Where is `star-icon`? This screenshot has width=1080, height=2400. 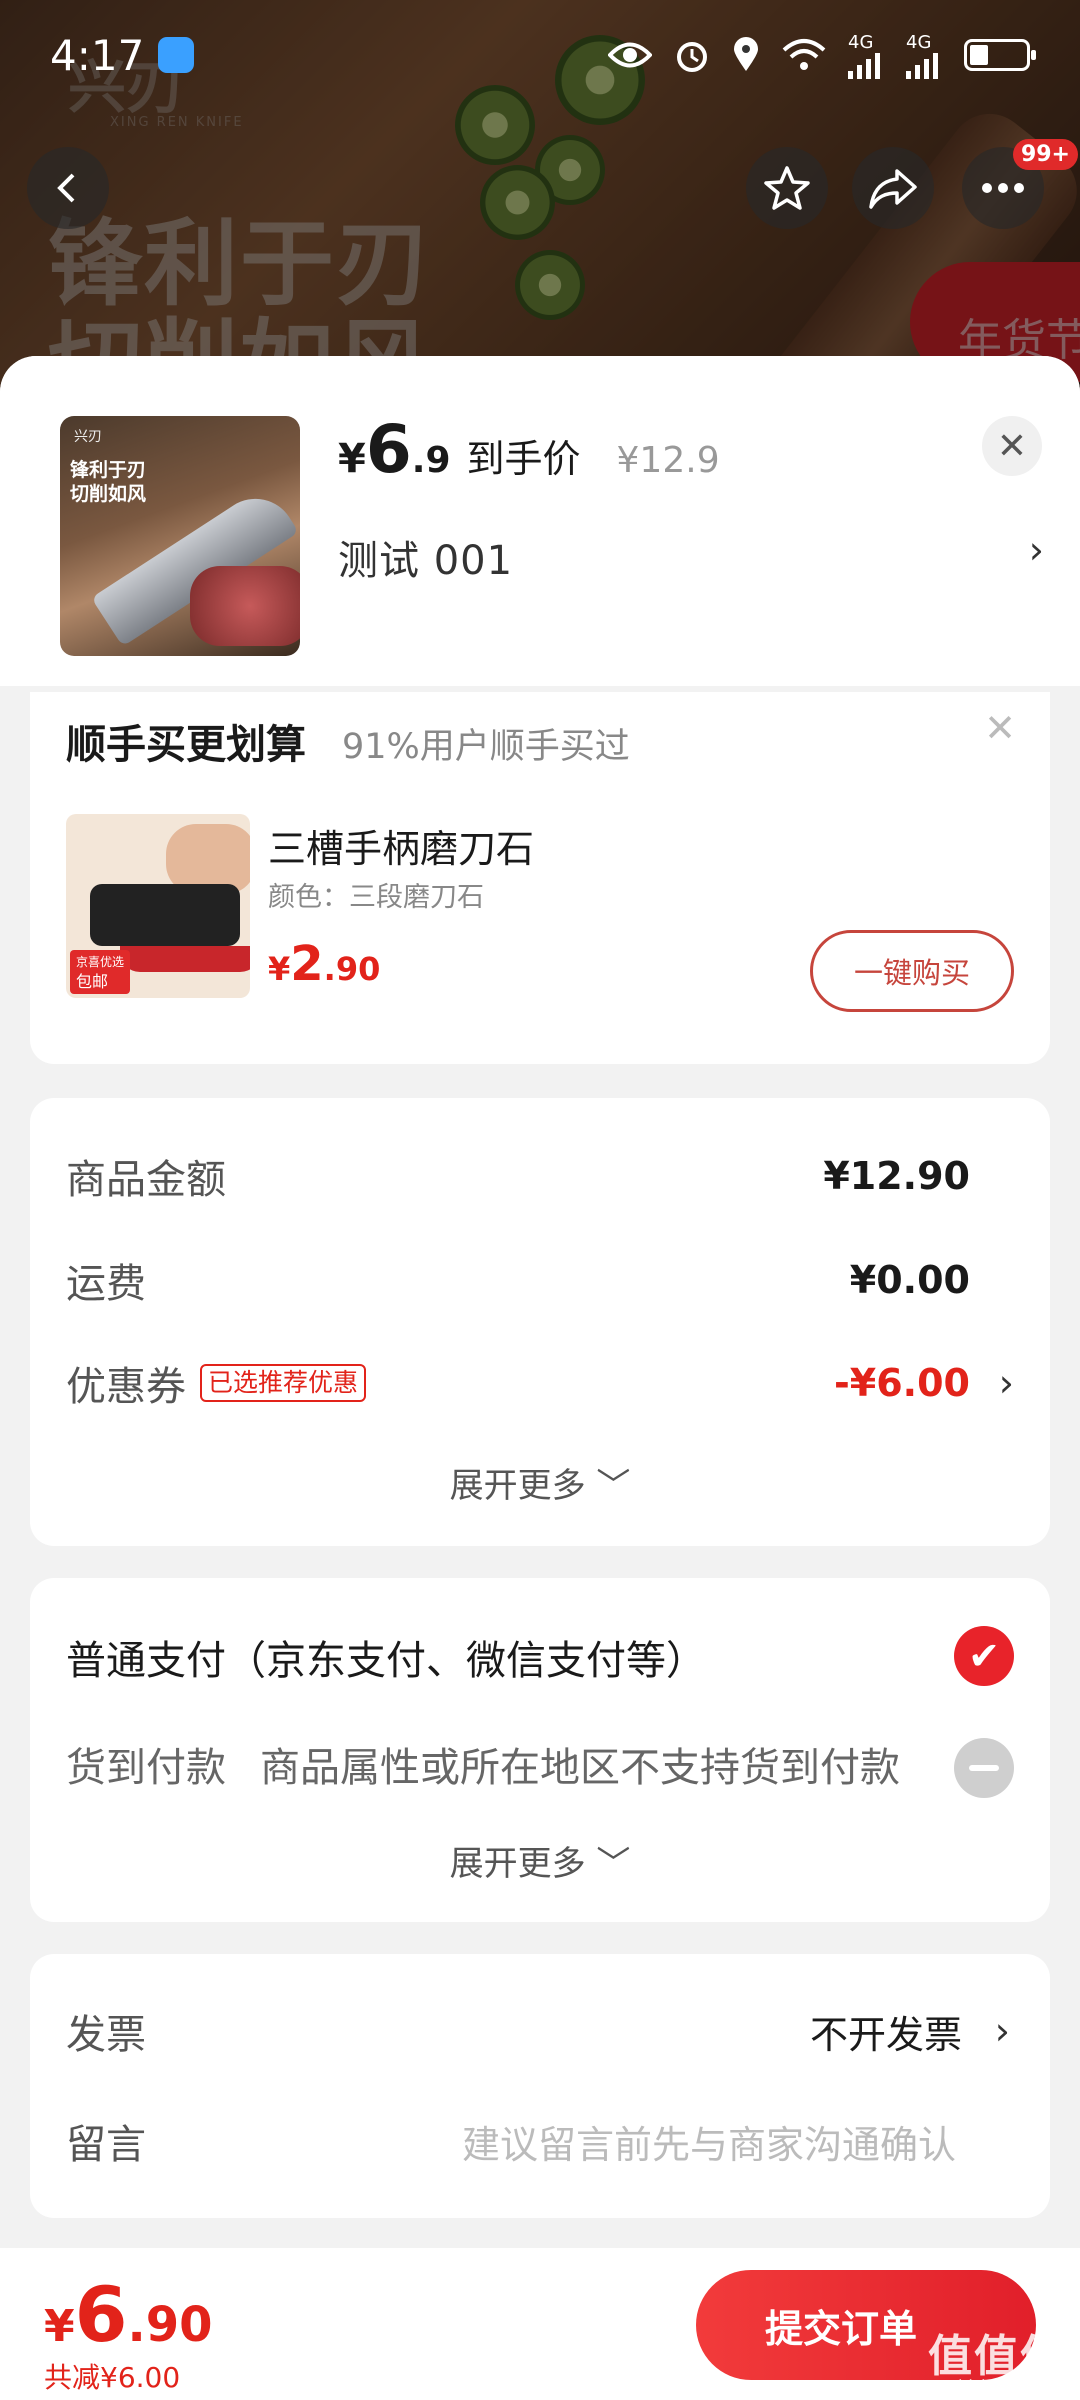
star-icon is located at coordinates (787, 188).